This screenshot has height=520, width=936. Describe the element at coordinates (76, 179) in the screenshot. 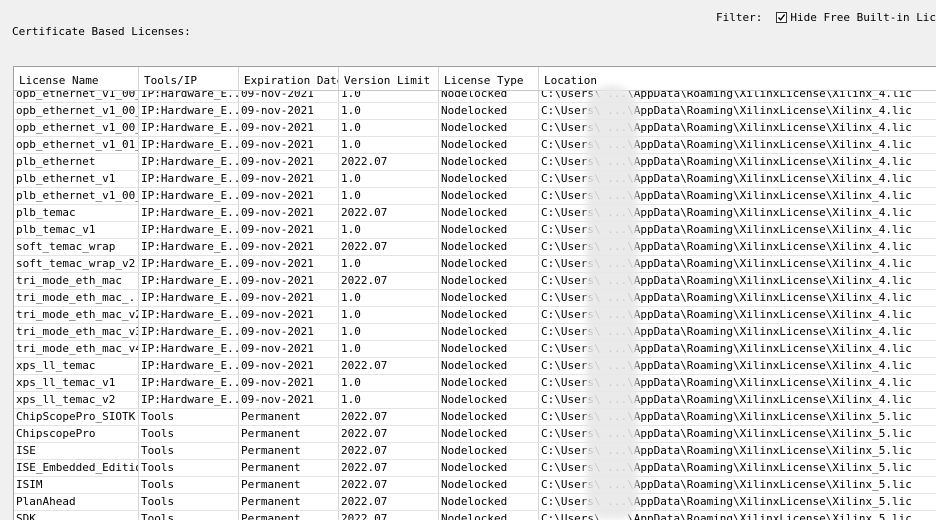

I see `license-name-cell: plb_ethernet_v1` at that location.